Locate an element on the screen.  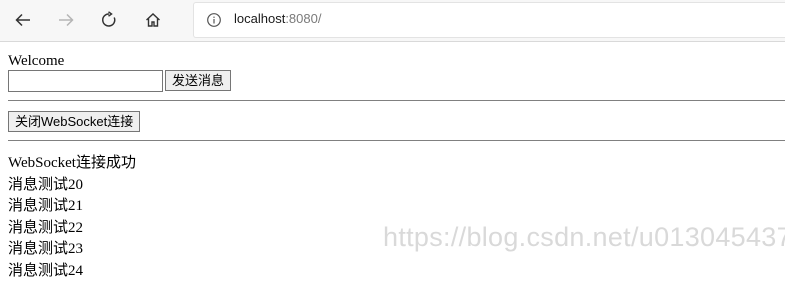
welcome-text: Welcome is located at coordinates (36, 61).